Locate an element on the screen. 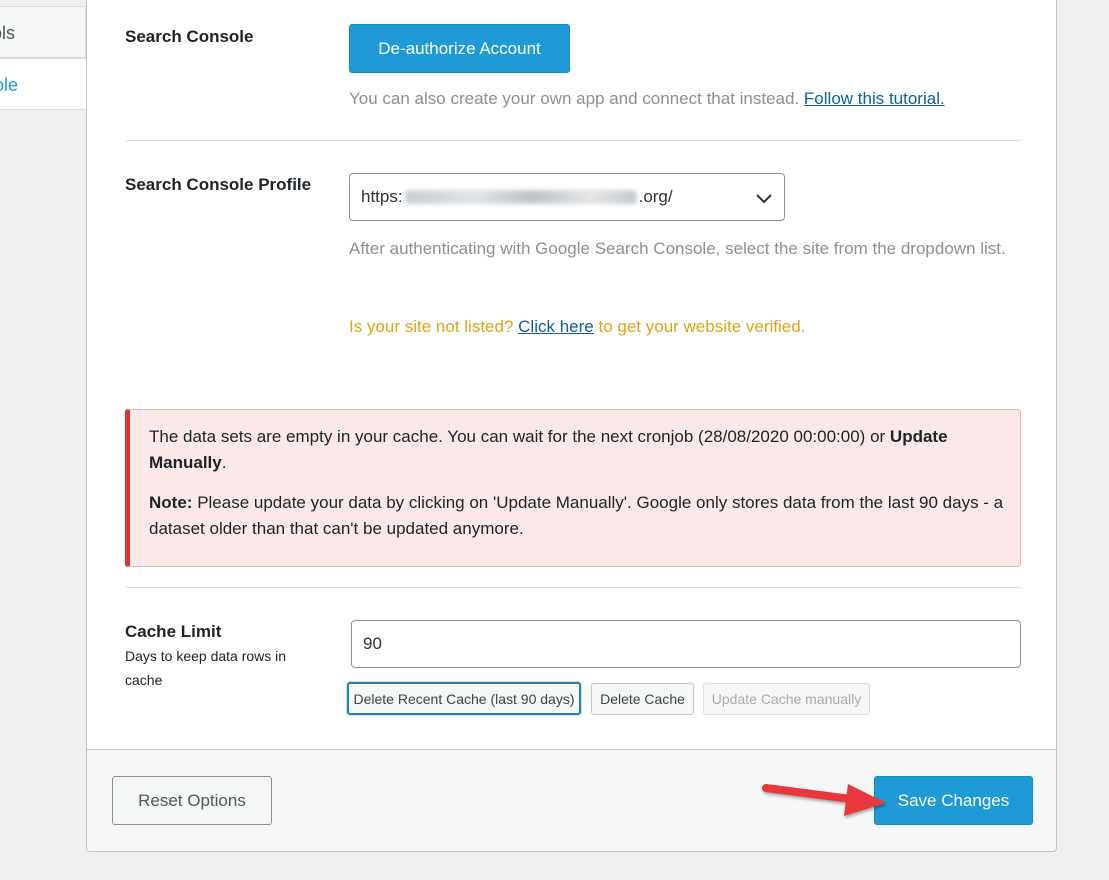 This screenshot has width=1109, height=880. search-console-profile-label: Search Console Profile is located at coordinates (218, 184).